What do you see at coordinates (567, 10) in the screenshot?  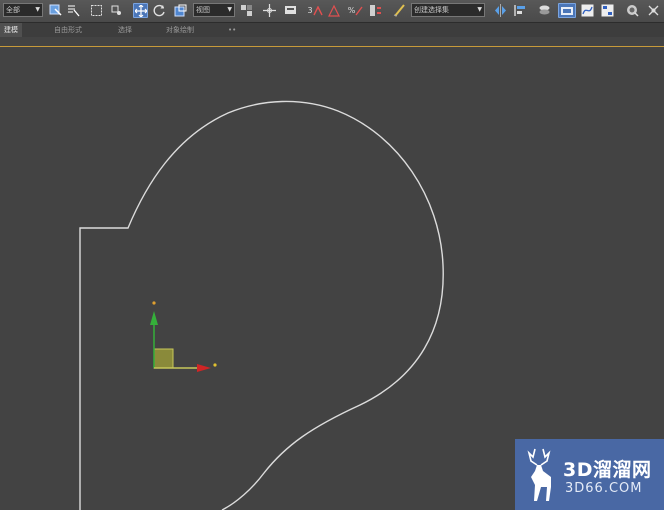 I see `graphite-tools-icon` at bounding box center [567, 10].